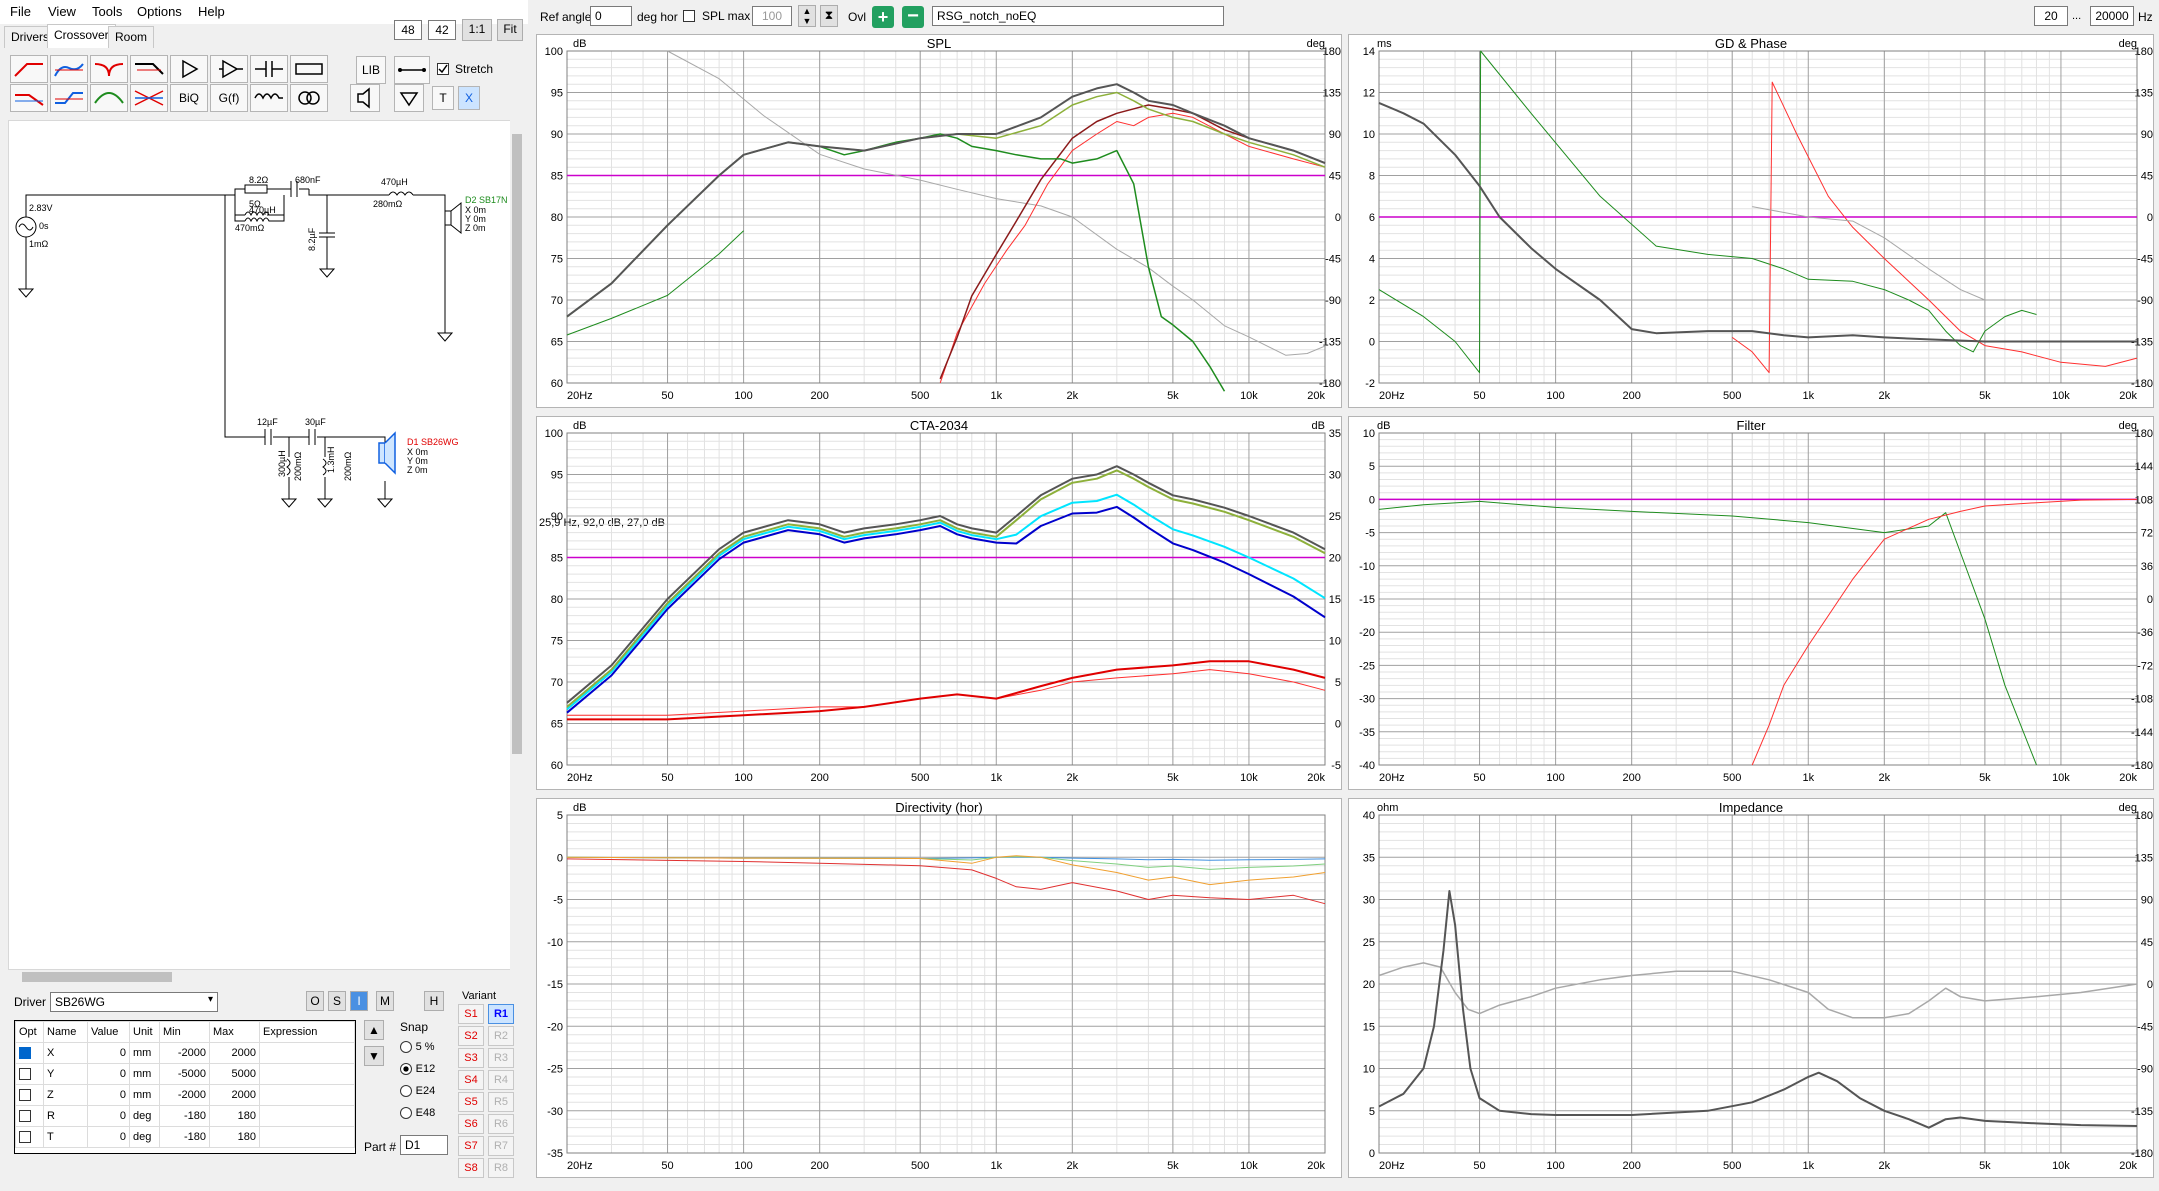 This screenshot has height=1191, width=2159. Describe the element at coordinates (913, 17) in the screenshot. I see `remove-overlay-icon: −` at that location.